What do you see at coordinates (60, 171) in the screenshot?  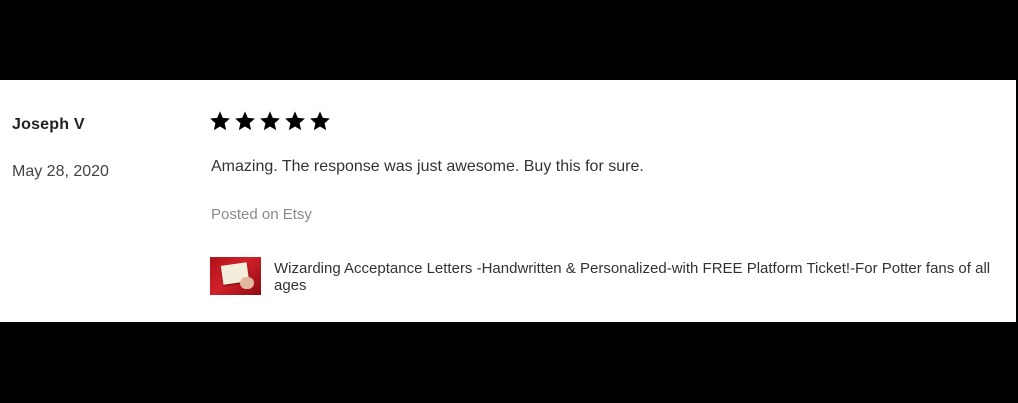 I see `review-date: May 28, 2020` at bounding box center [60, 171].